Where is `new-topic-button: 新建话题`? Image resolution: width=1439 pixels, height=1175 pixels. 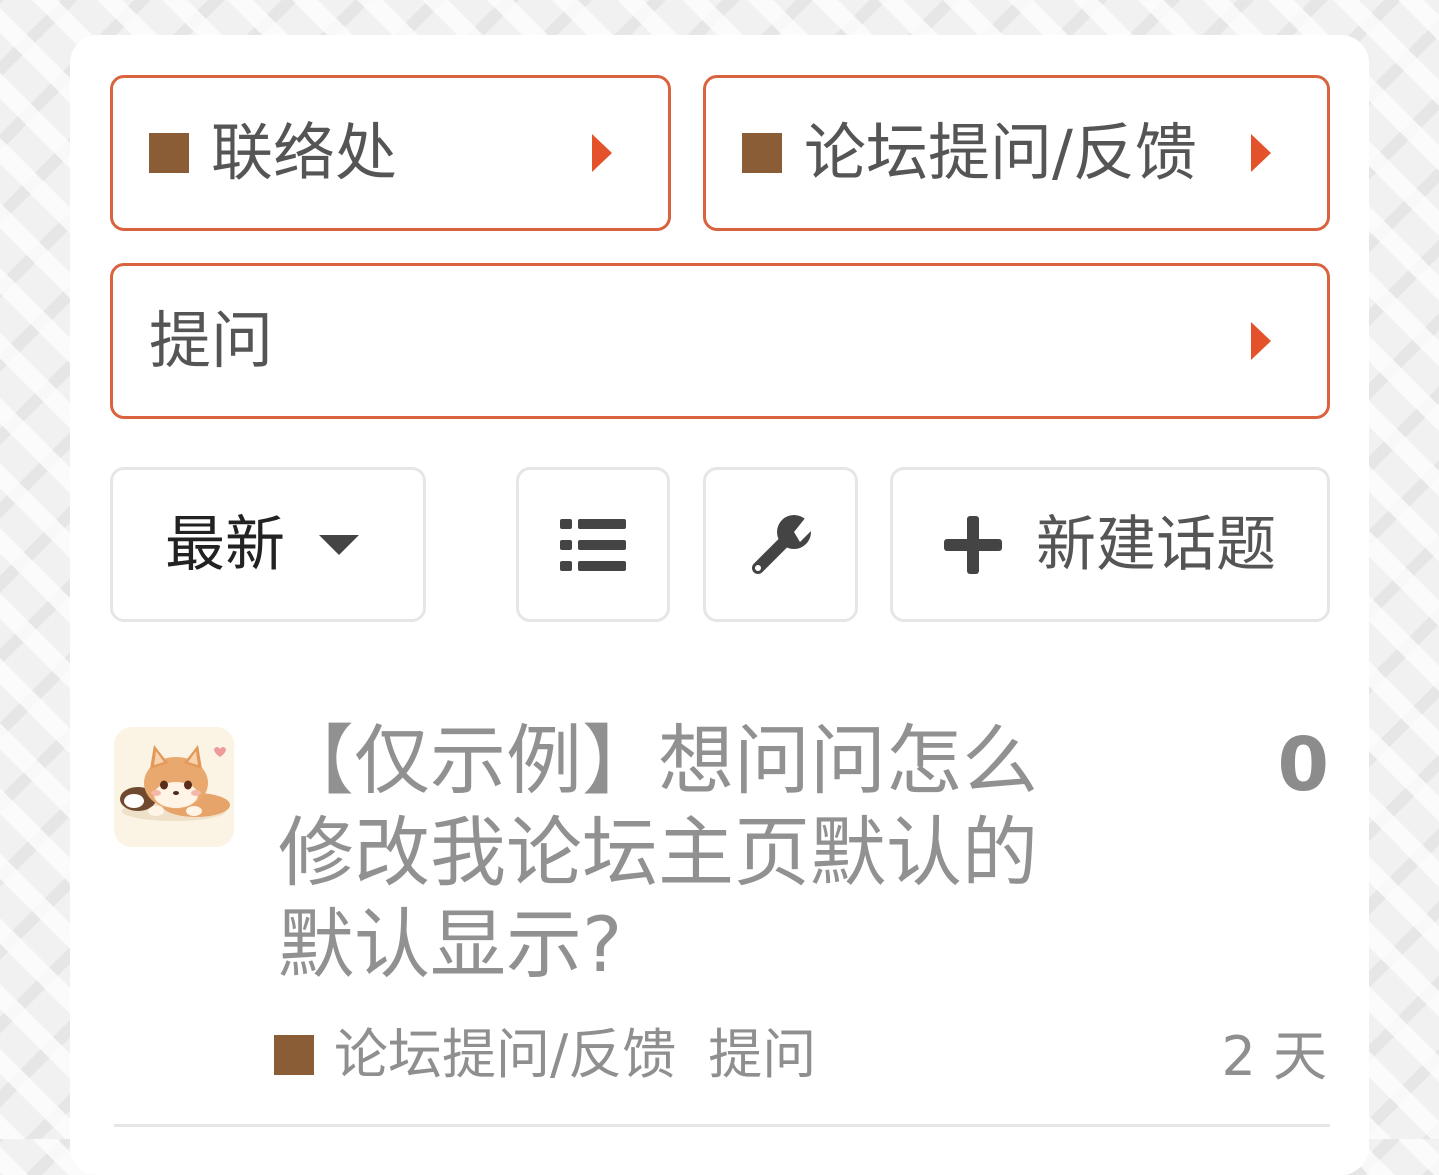 new-topic-button: 新建话题 is located at coordinates (1110, 544).